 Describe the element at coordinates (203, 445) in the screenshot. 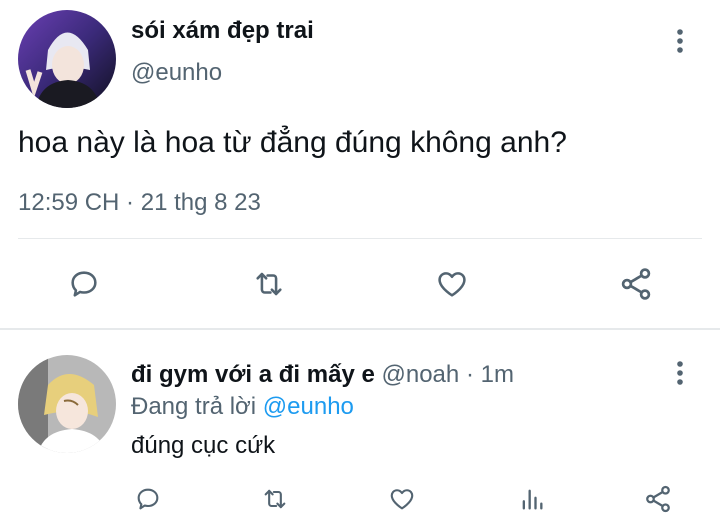

I see `tweet-text-reply: đúng cục cứk` at that location.